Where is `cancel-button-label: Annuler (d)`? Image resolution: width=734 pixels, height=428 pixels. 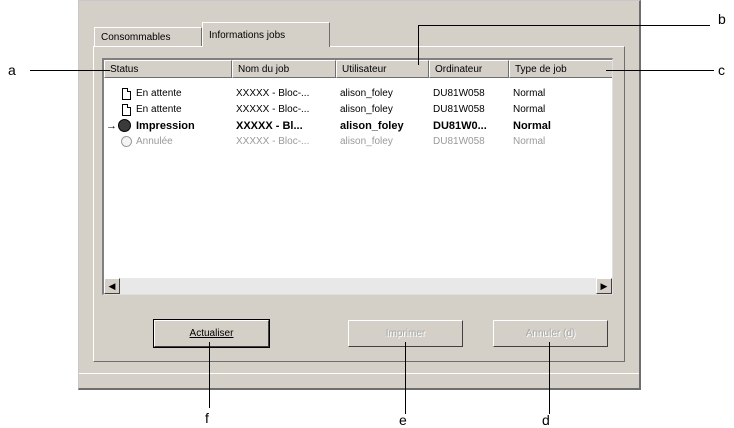
cancel-button-label: Annuler (d) is located at coordinates (550, 333).